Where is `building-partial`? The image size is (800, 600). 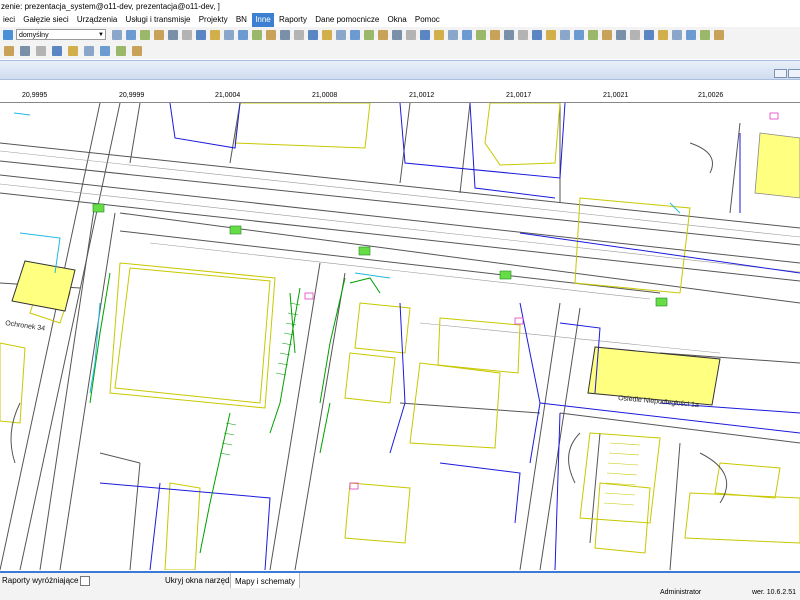
building-partial is located at coordinates (777, 165).